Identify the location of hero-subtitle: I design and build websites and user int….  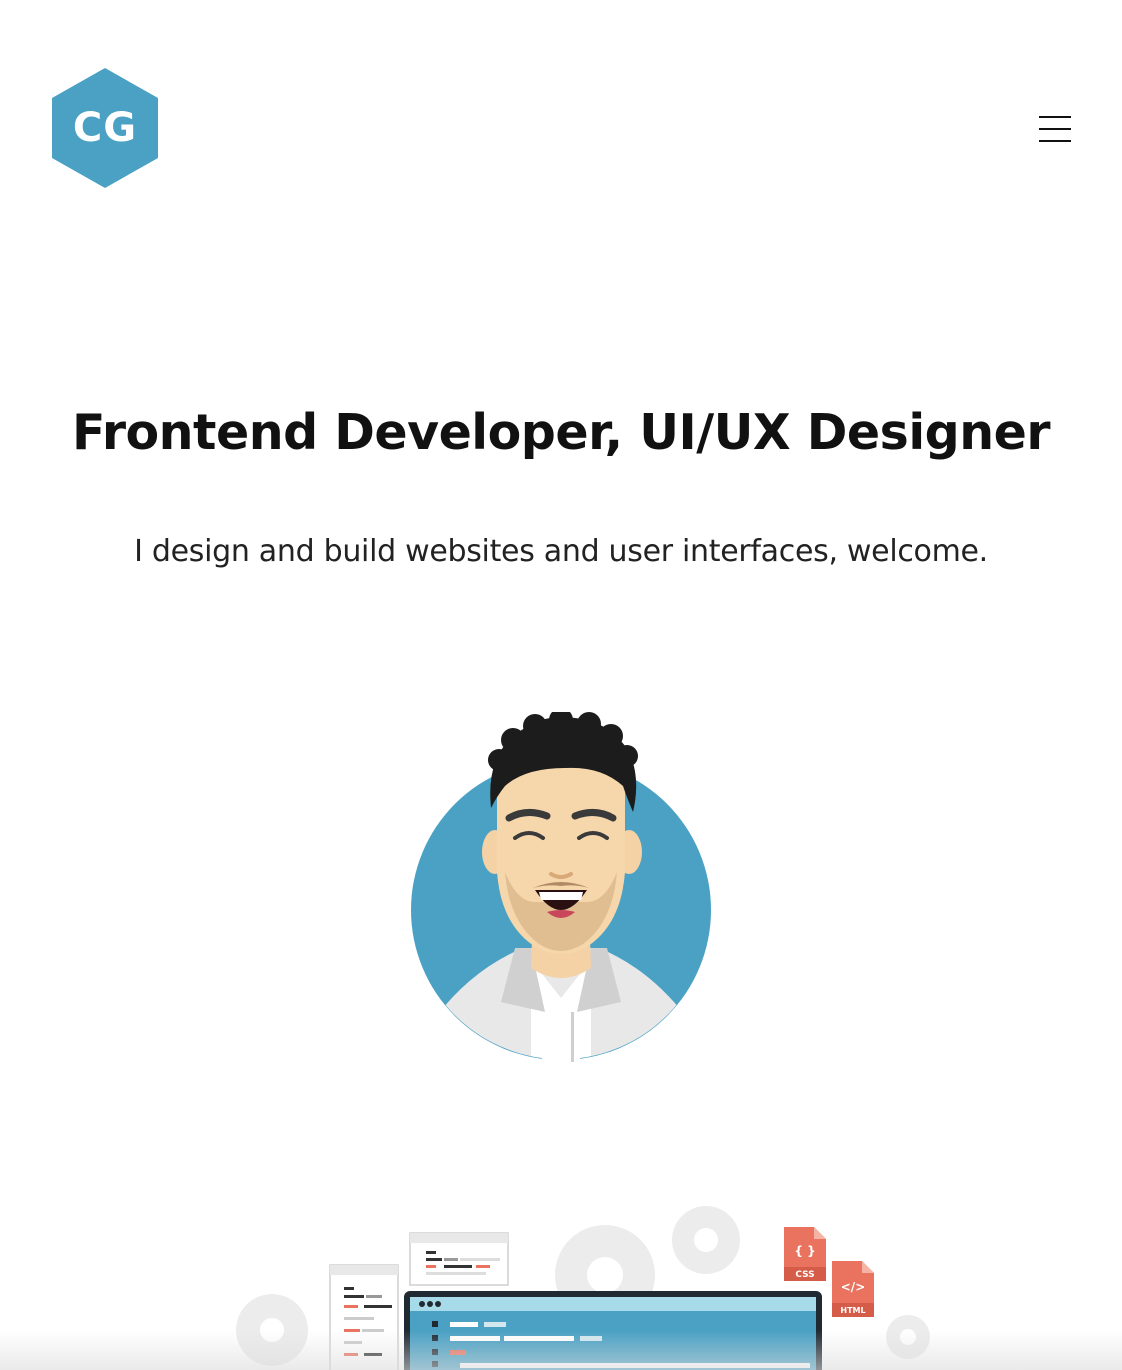
(561, 551).